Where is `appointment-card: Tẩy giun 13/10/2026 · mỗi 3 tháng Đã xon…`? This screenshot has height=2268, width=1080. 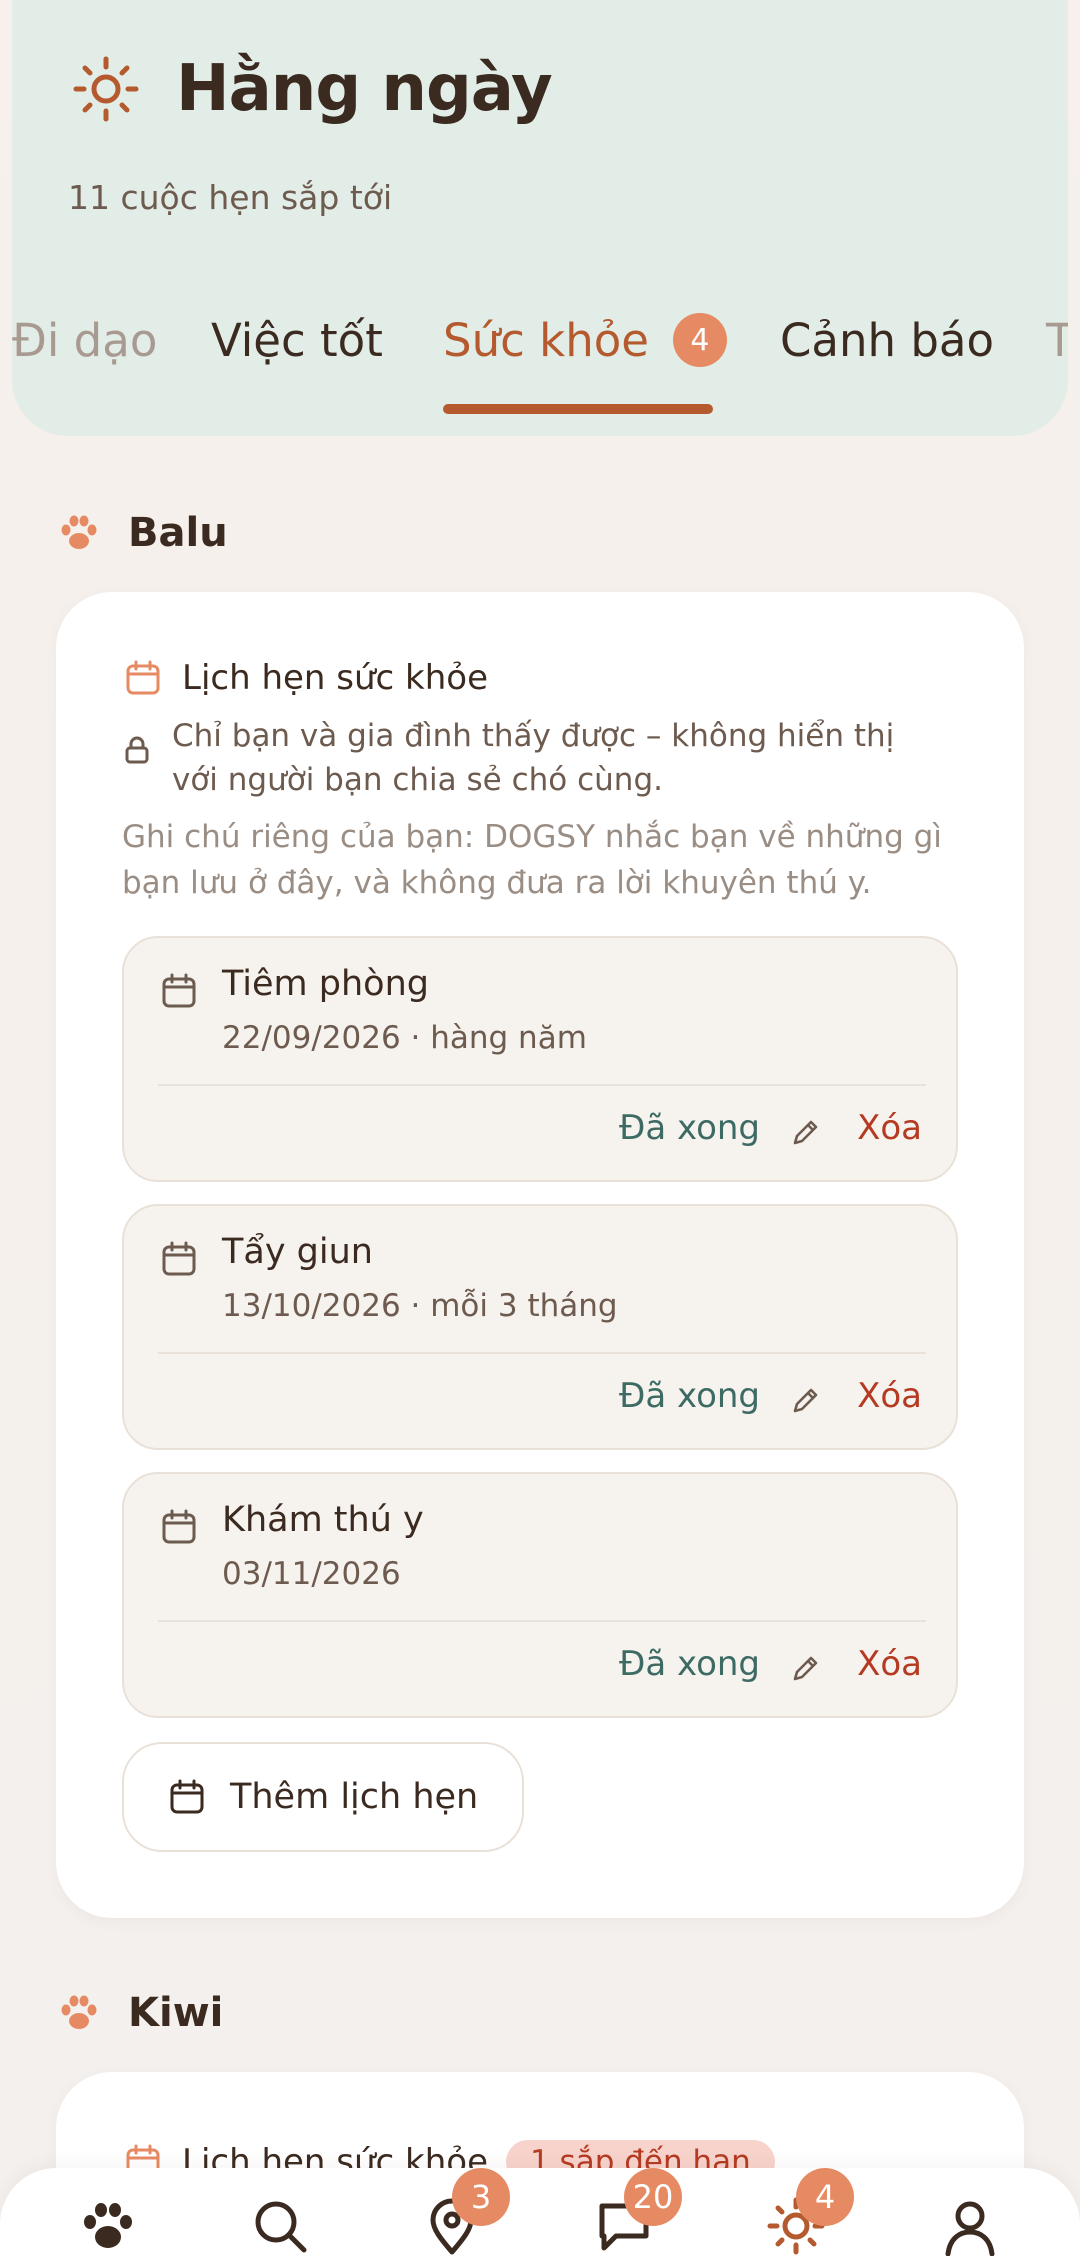
appointment-card: Tẩy giun 13/10/2026 · mỗi 3 tháng Đã xon… is located at coordinates (540, 1327).